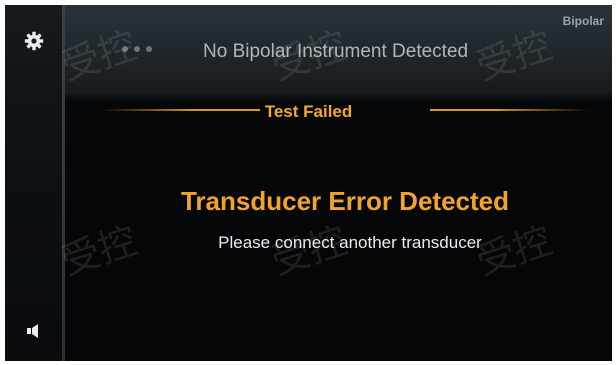  I want to click on error-title: Transducer Error Detected, so click(344, 201).